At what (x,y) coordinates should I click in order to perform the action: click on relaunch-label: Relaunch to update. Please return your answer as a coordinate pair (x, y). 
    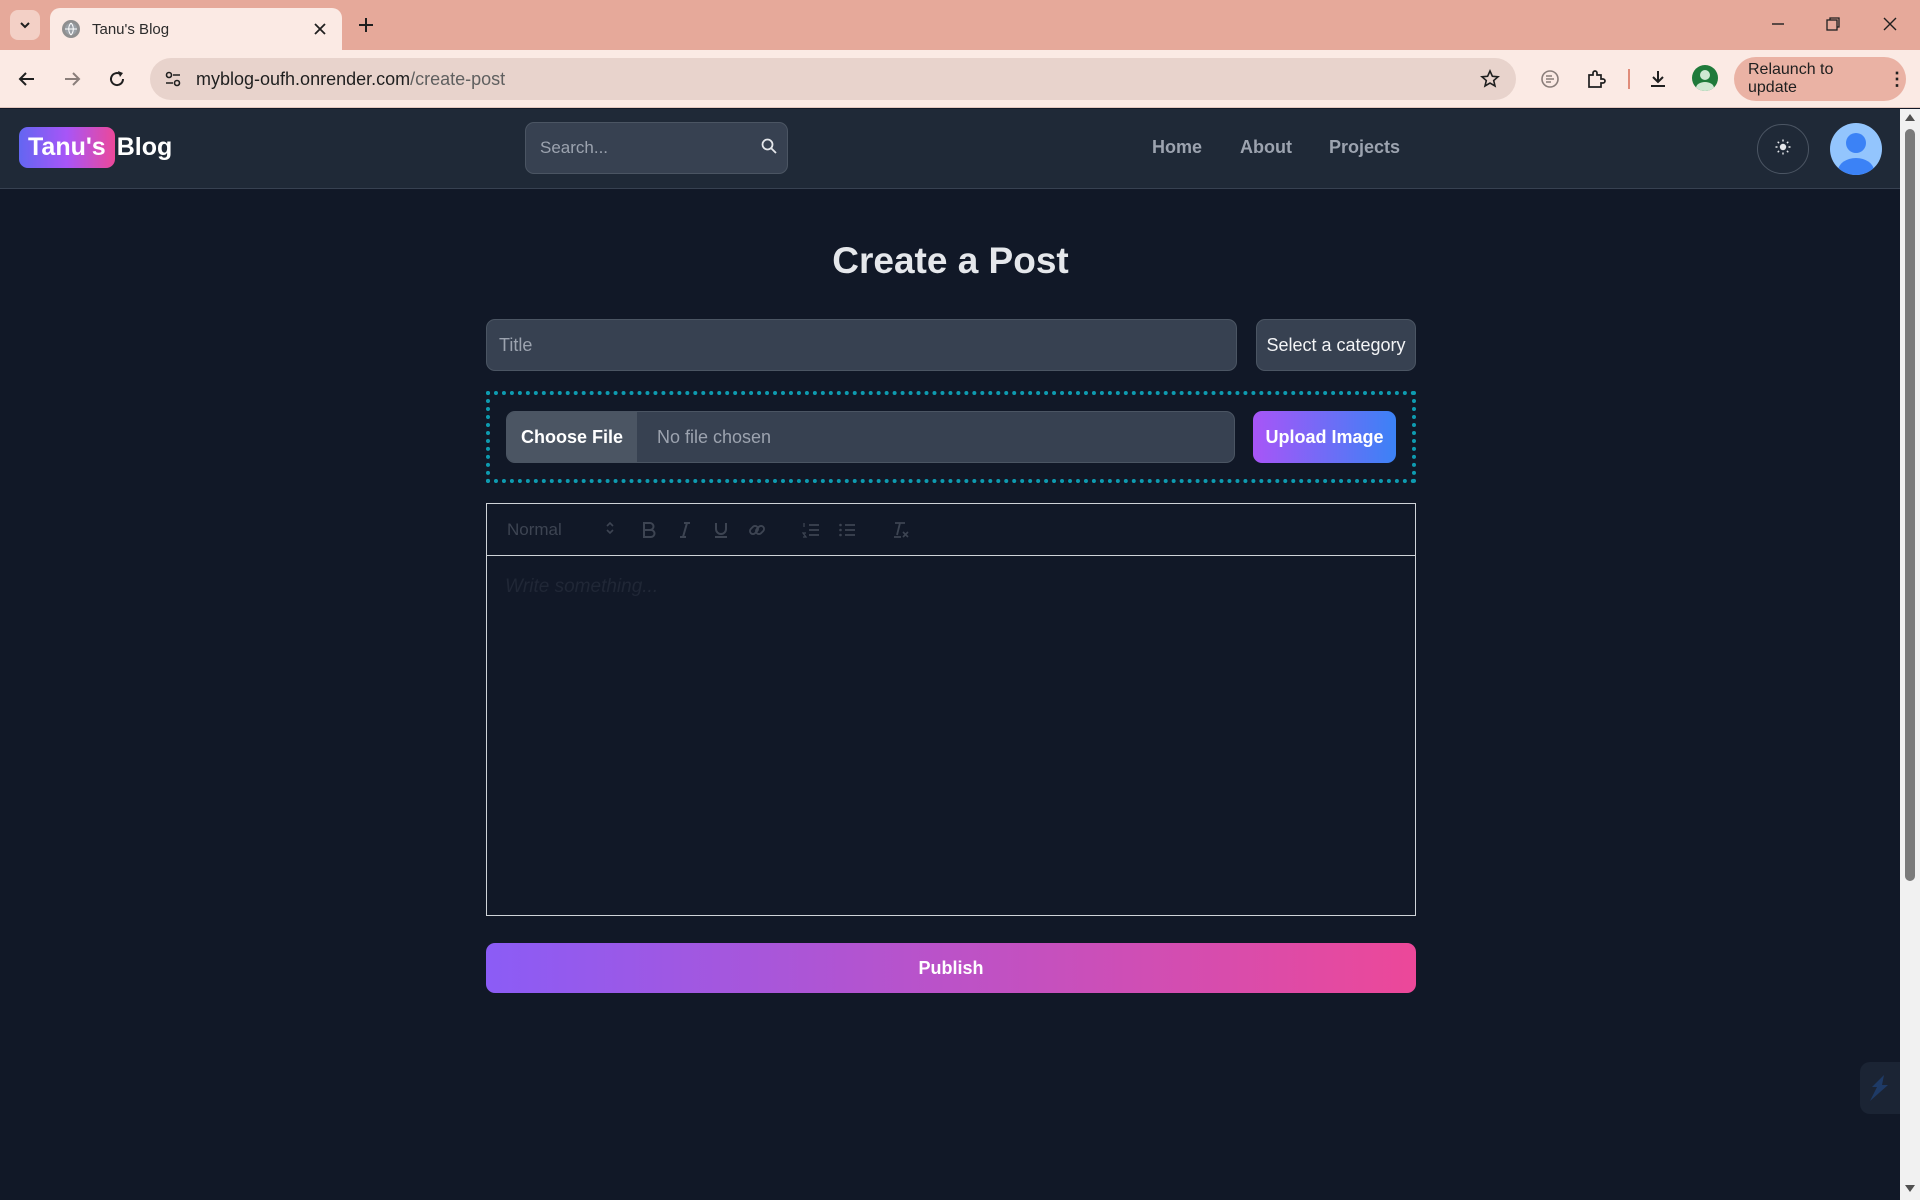
    Looking at the image, I should click on (1791, 78).